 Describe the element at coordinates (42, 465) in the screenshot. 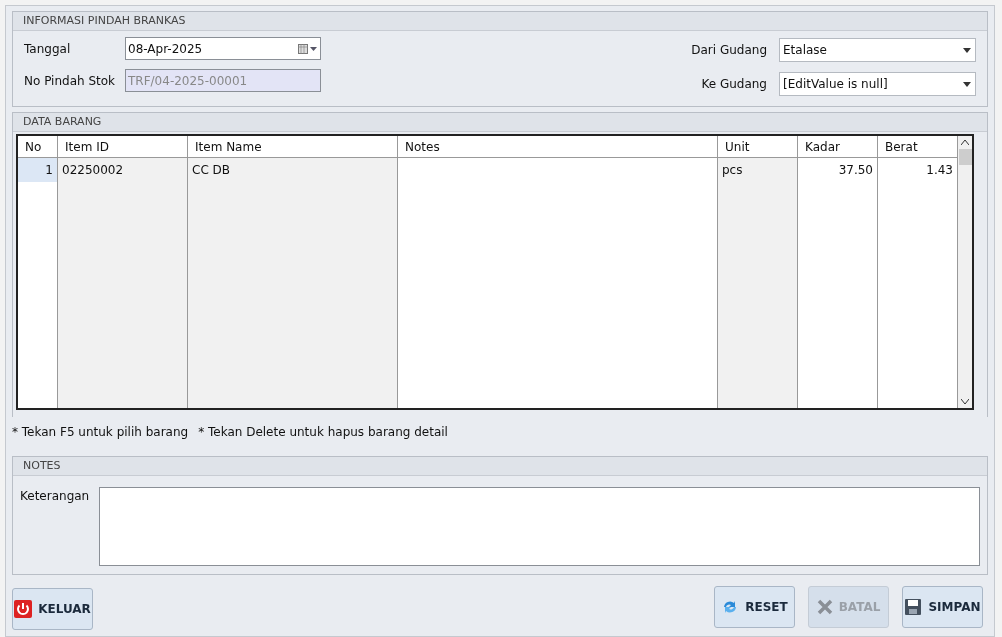

I see `group-title: NOTES` at that location.